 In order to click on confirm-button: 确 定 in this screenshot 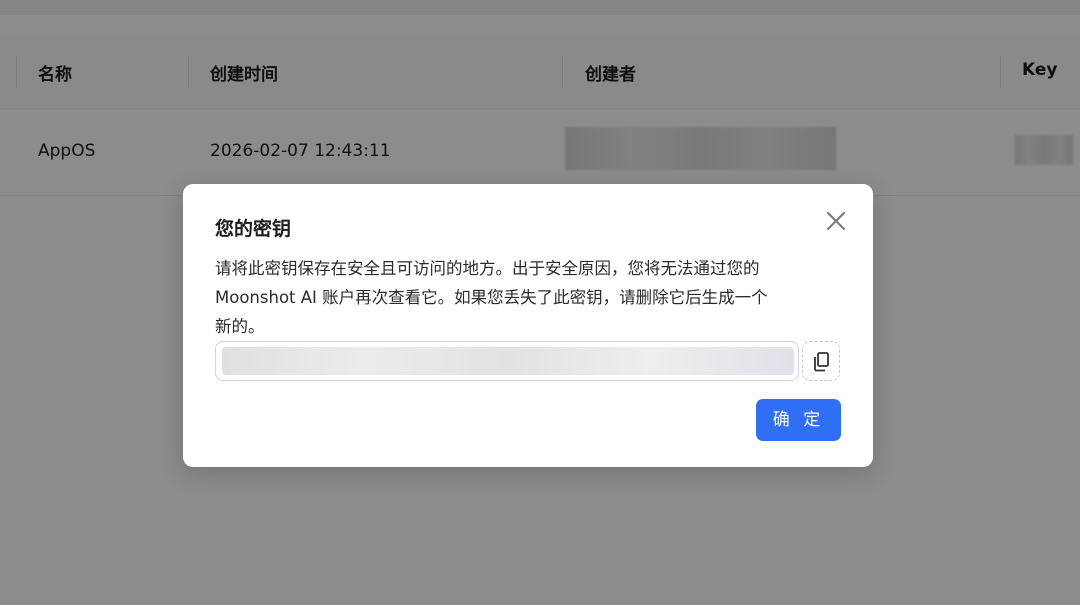, I will do `click(798, 420)`.